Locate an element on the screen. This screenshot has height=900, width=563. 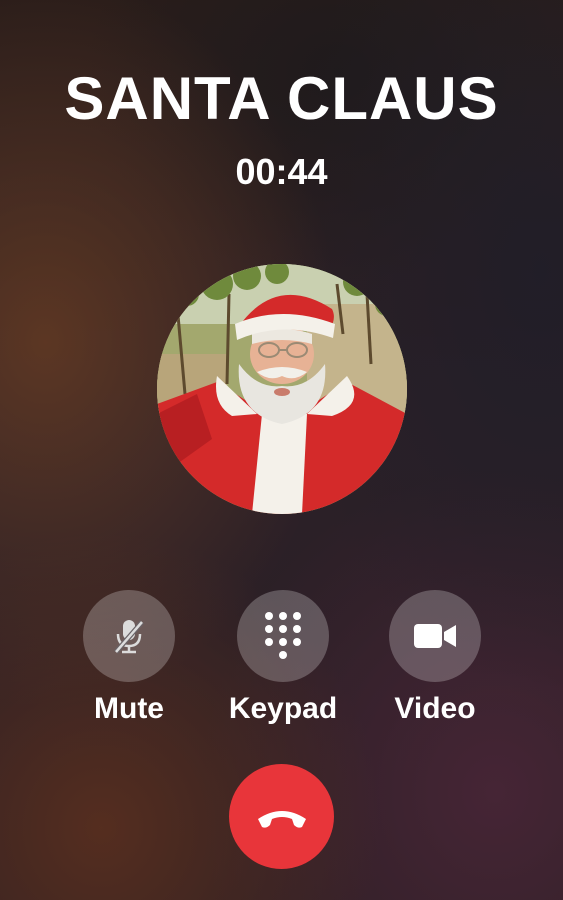
contact-avatar is located at coordinates (282, 389).